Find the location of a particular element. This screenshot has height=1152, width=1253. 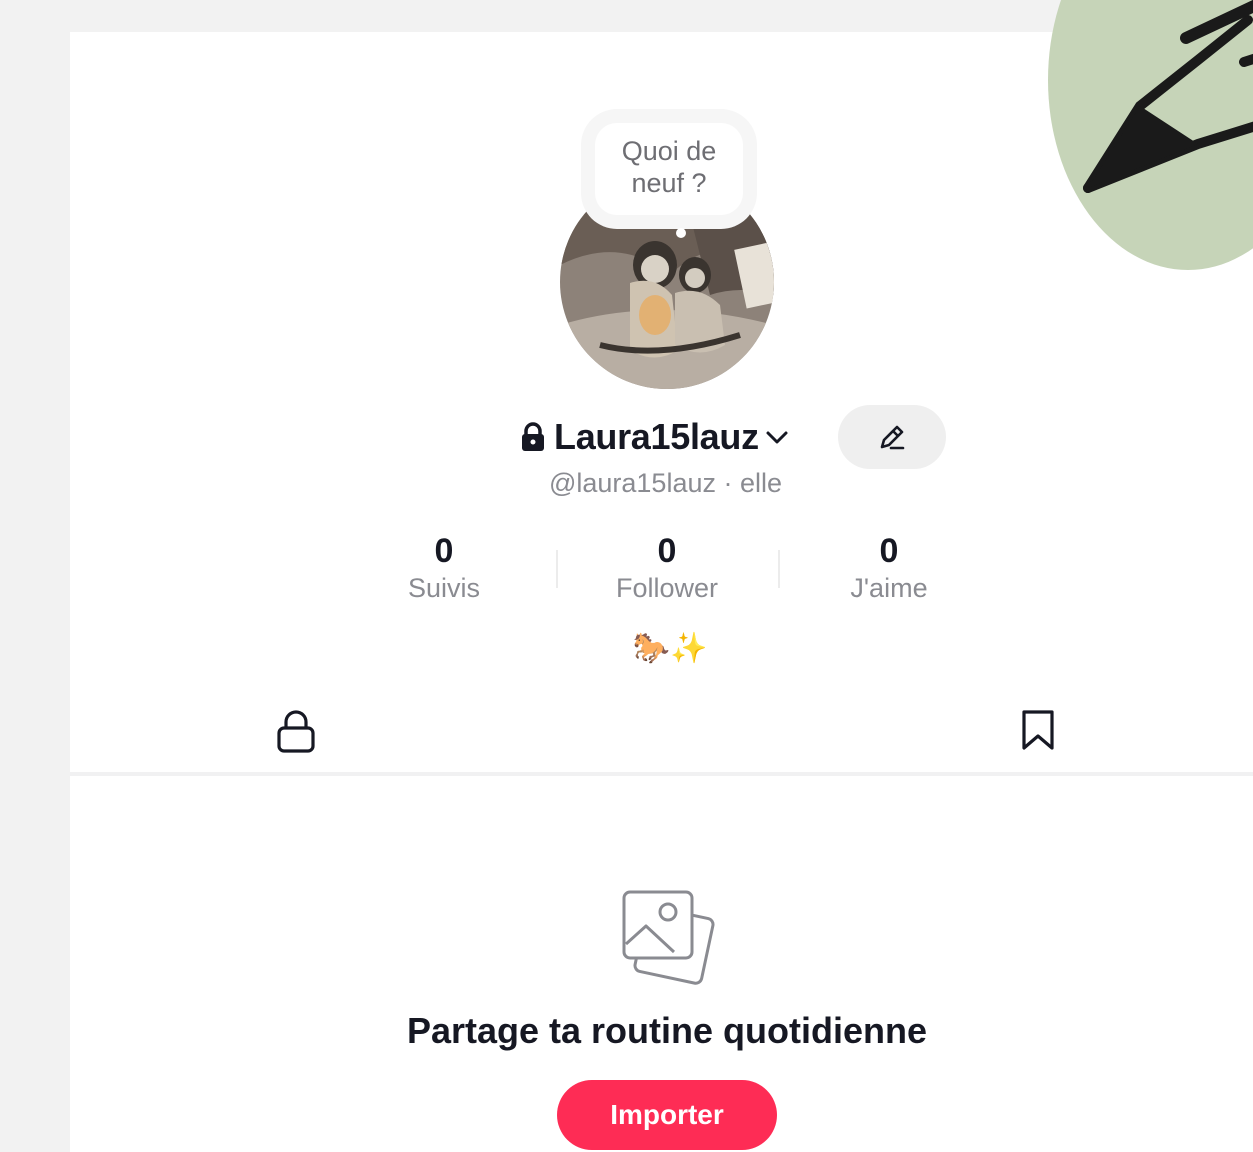

user-handle-row: @laura15lauz · elle is located at coordinates (626, 483).